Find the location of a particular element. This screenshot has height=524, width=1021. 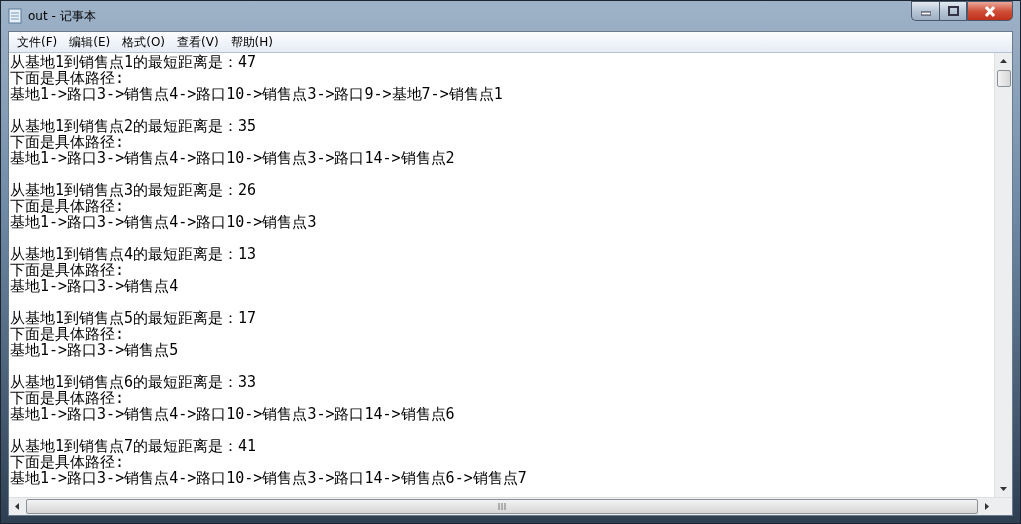

path-line: 基地1->路口3->销售点4->路口10->销售点3 is located at coordinates (164, 222).